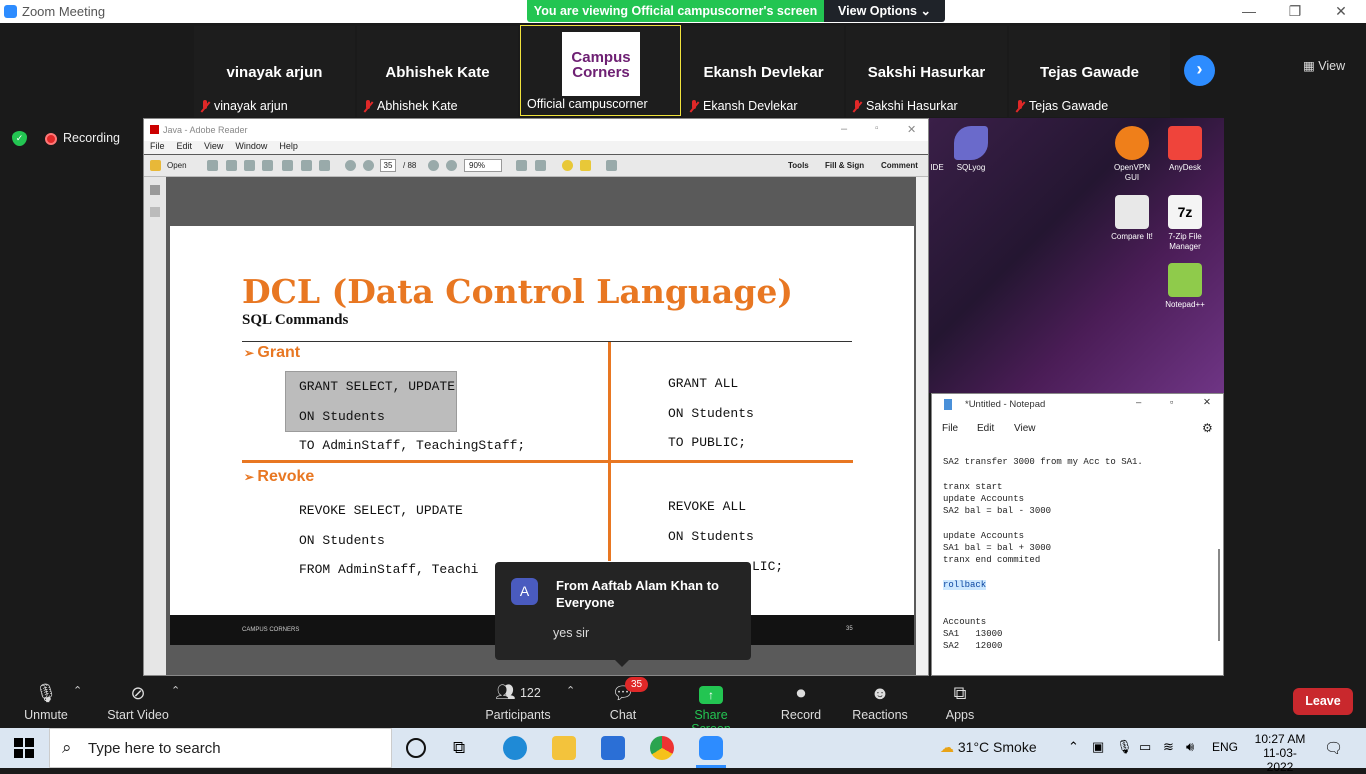 The height and width of the screenshot is (774, 1366). Describe the element at coordinates (459, 748) in the screenshot. I see `task-view-icon: ⧉` at that location.